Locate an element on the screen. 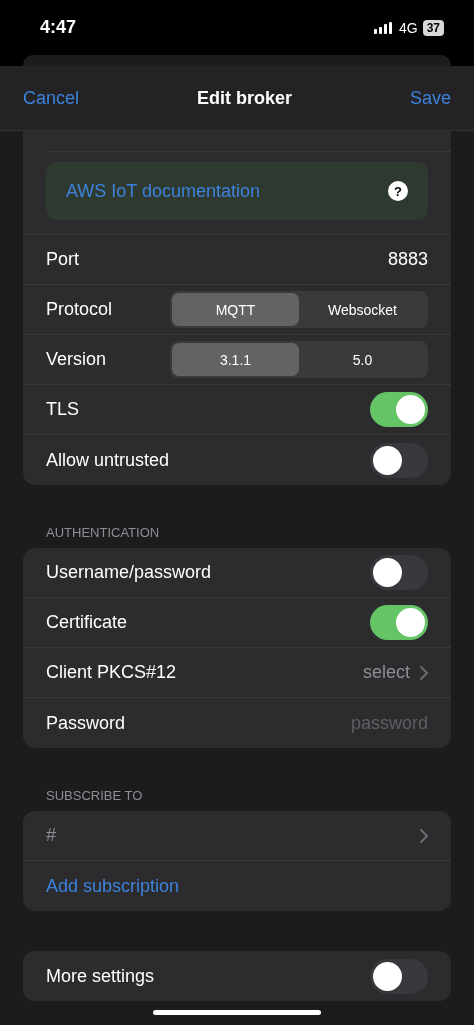  row-label: More settings is located at coordinates (100, 976).